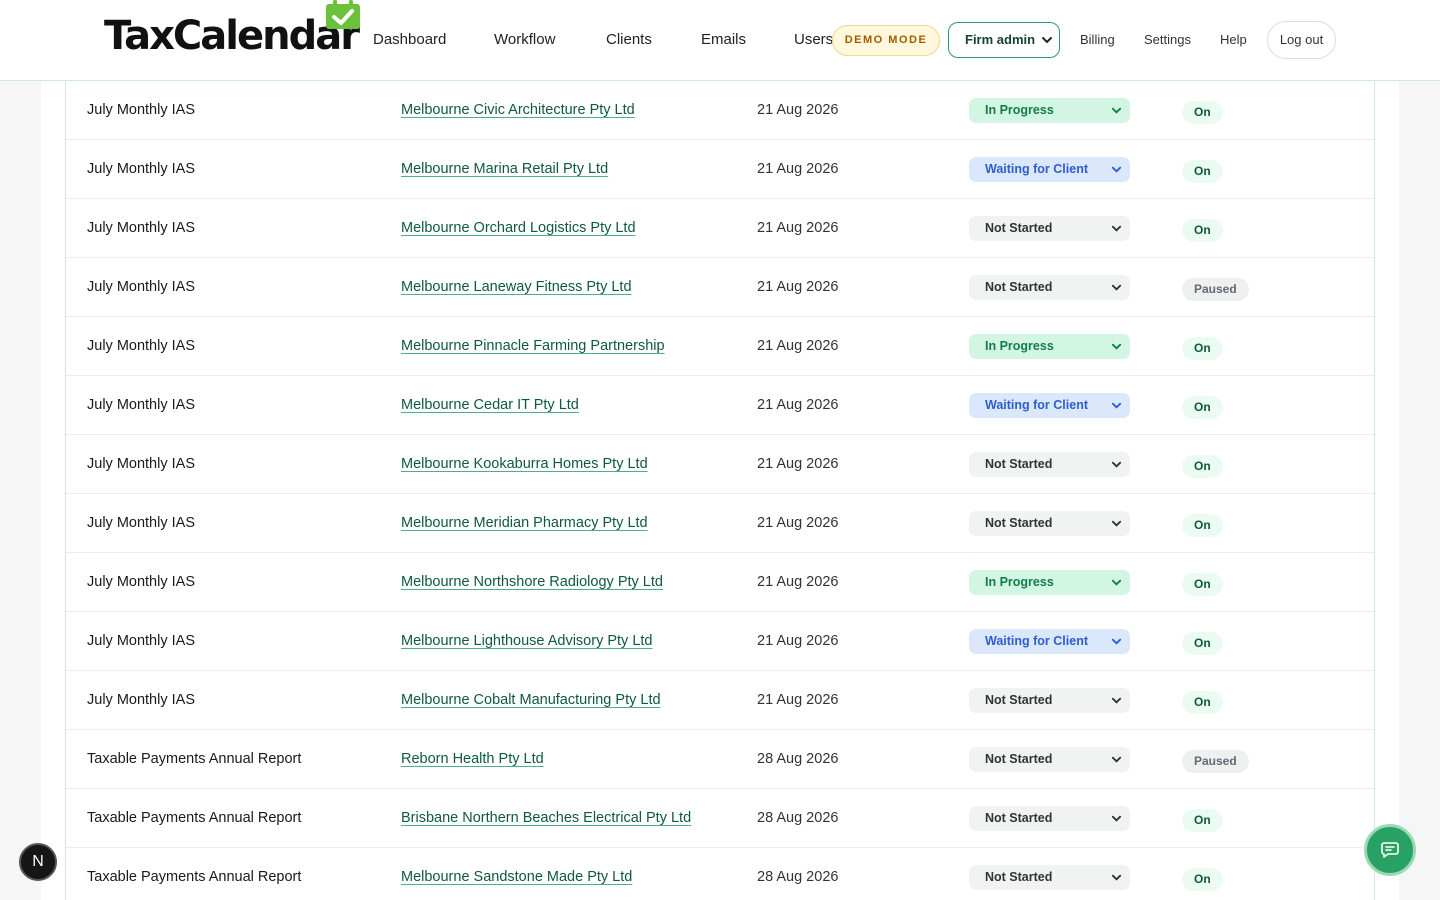  Describe the element at coordinates (1097, 40) in the screenshot. I see `nav-billing: Billing` at that location.